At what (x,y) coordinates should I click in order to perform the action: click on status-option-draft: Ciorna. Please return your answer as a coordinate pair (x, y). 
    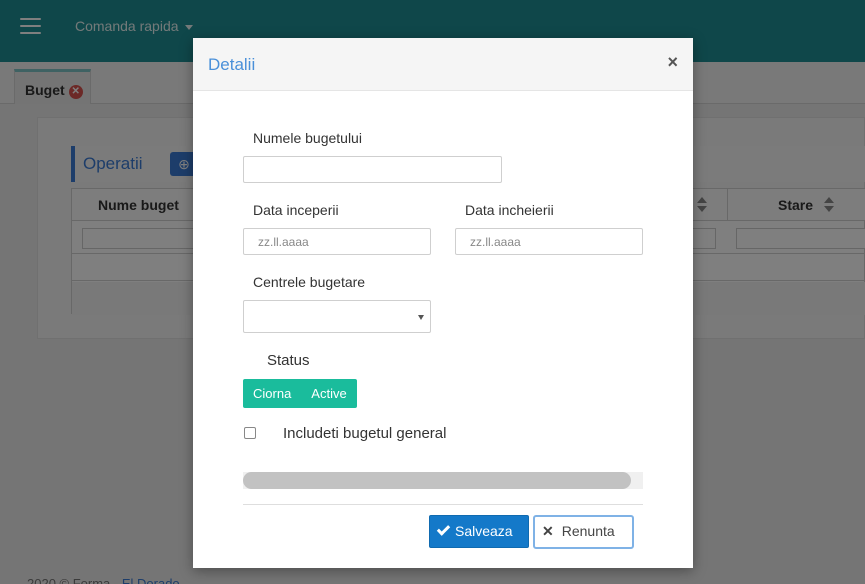
    Looking at the image, I should click on (272, 393).